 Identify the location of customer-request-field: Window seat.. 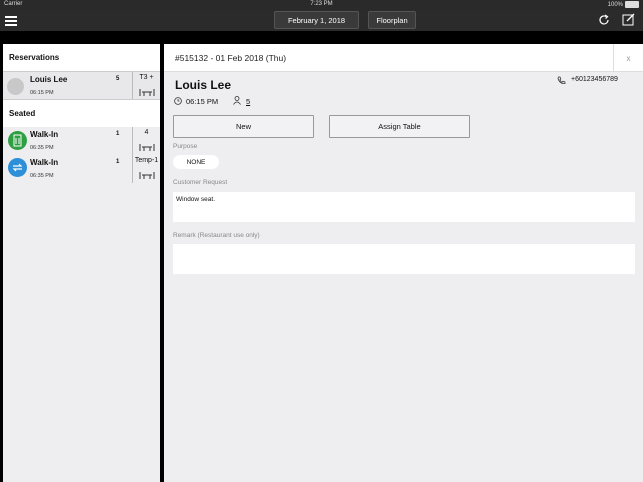
(404, 207).